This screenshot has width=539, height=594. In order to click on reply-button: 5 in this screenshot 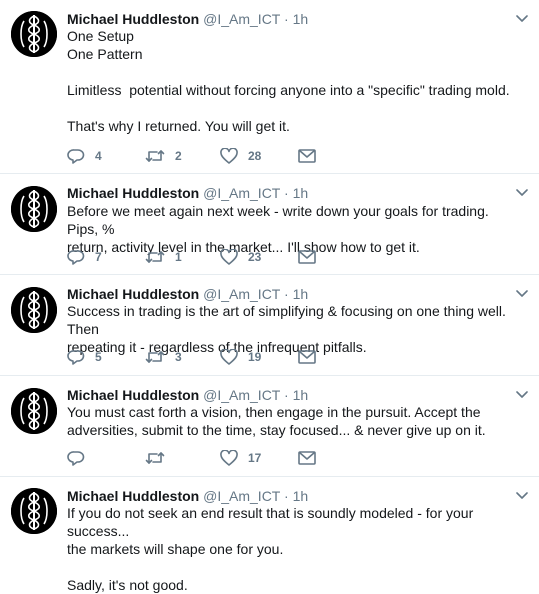, I will do `click(106, 357)`.